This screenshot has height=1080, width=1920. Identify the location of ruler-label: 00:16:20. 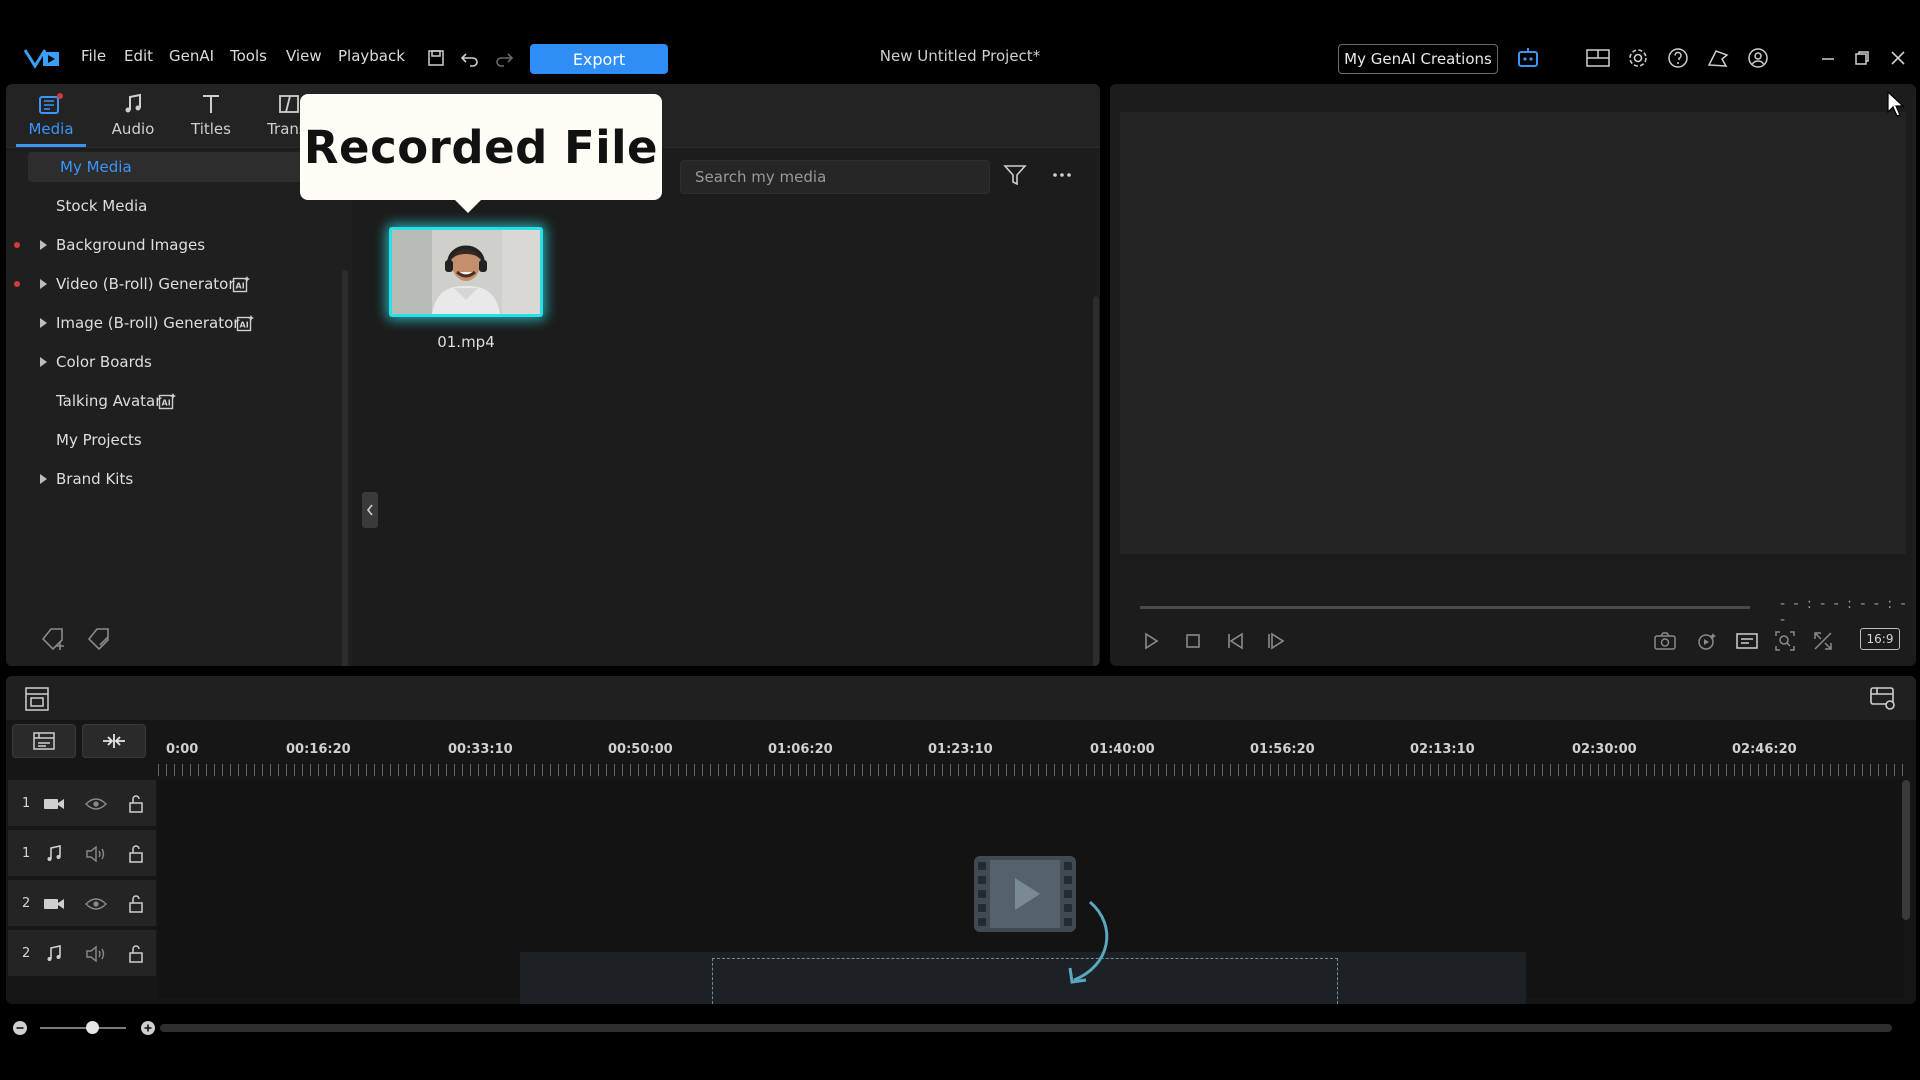
(318, 749).